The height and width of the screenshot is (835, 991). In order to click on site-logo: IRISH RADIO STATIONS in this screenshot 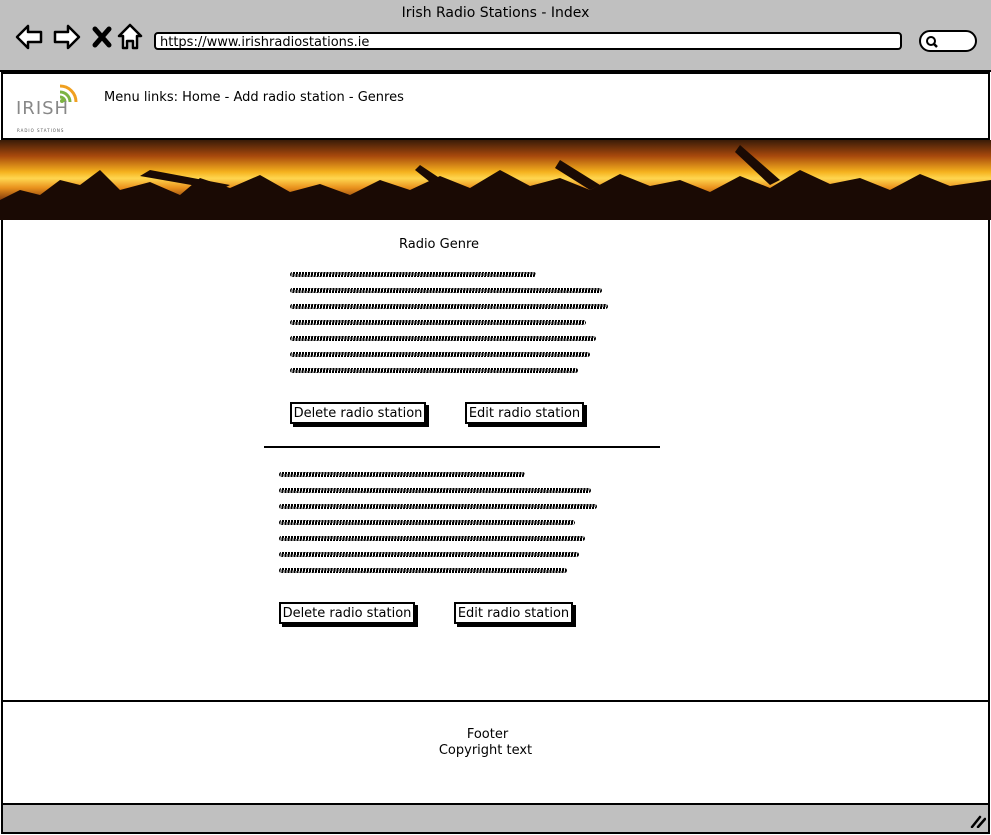, I will do `click(47, 107)`.